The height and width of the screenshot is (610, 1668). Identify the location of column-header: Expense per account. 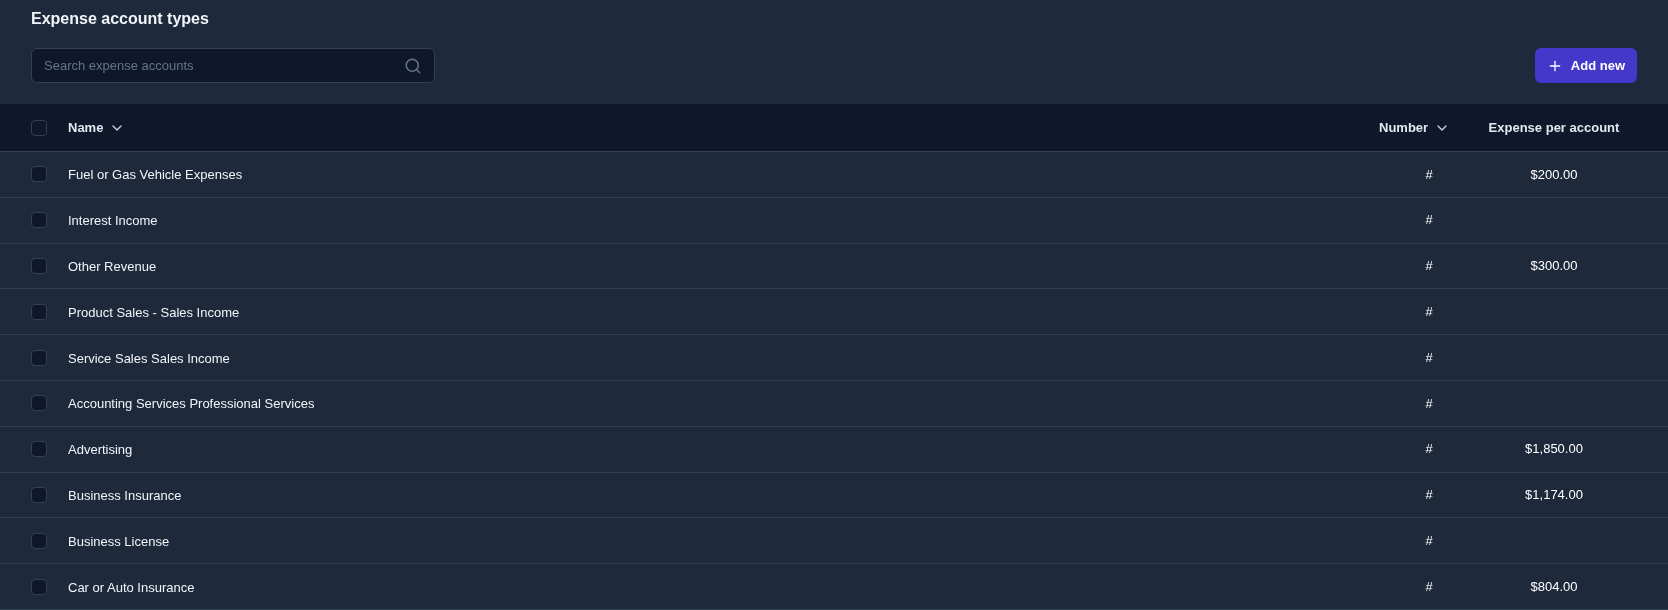
(1554, 127).